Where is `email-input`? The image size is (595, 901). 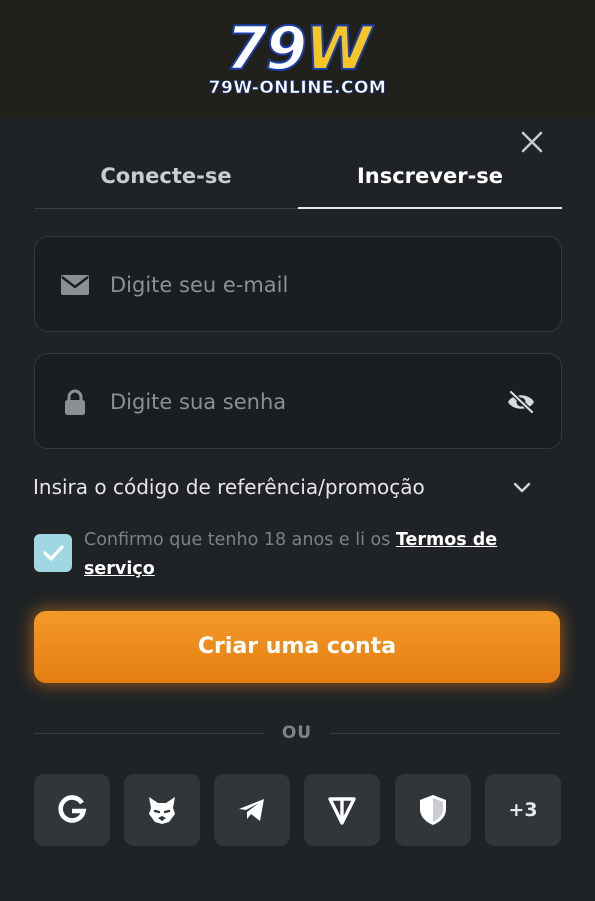
email-input is located at coordinates (300, 285).